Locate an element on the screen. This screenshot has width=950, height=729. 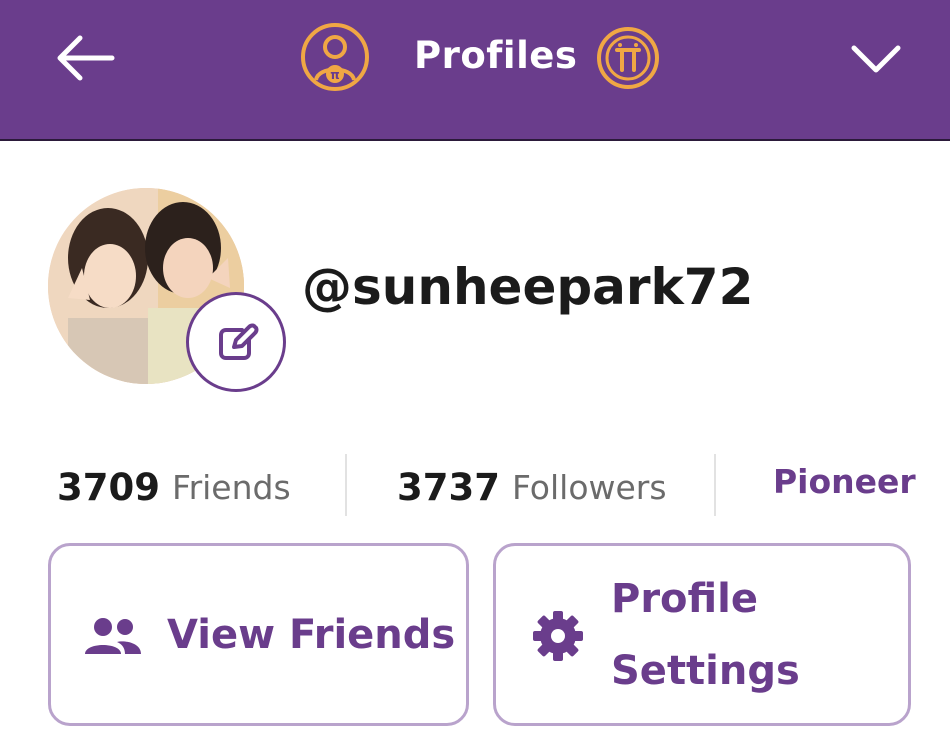
username: @sunheepark72 is located at coordinates (528, 287).